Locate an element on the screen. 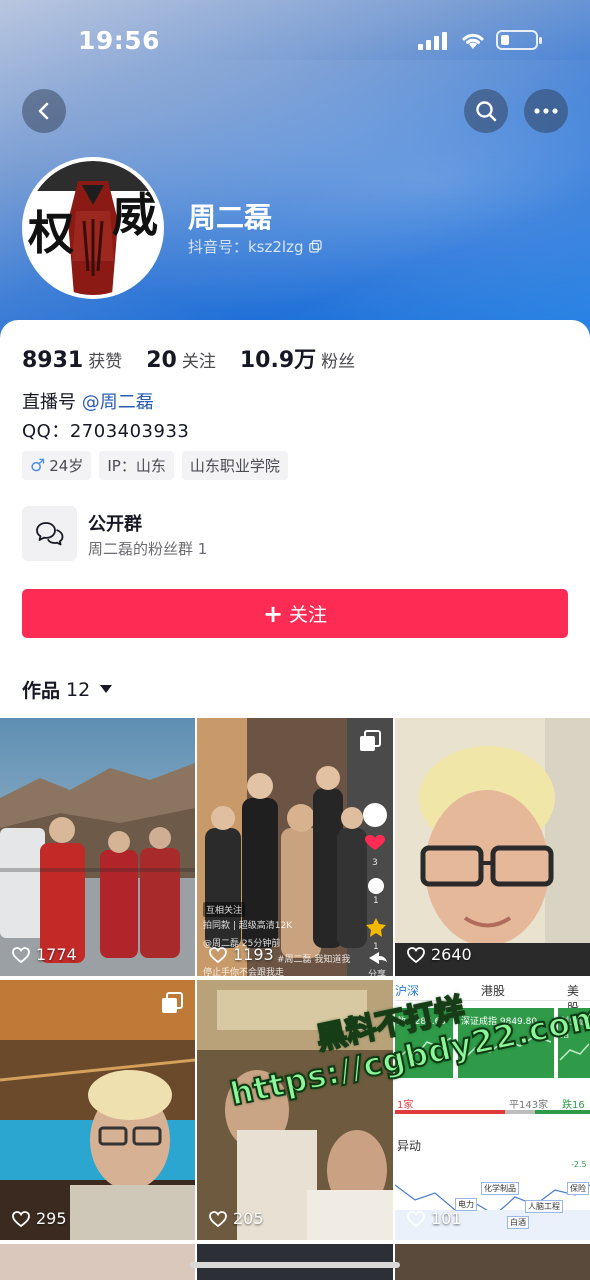 The width and height of the screenshot is (590, 1280). profile-name: 周二磊 is located at coordinates (230, 217).